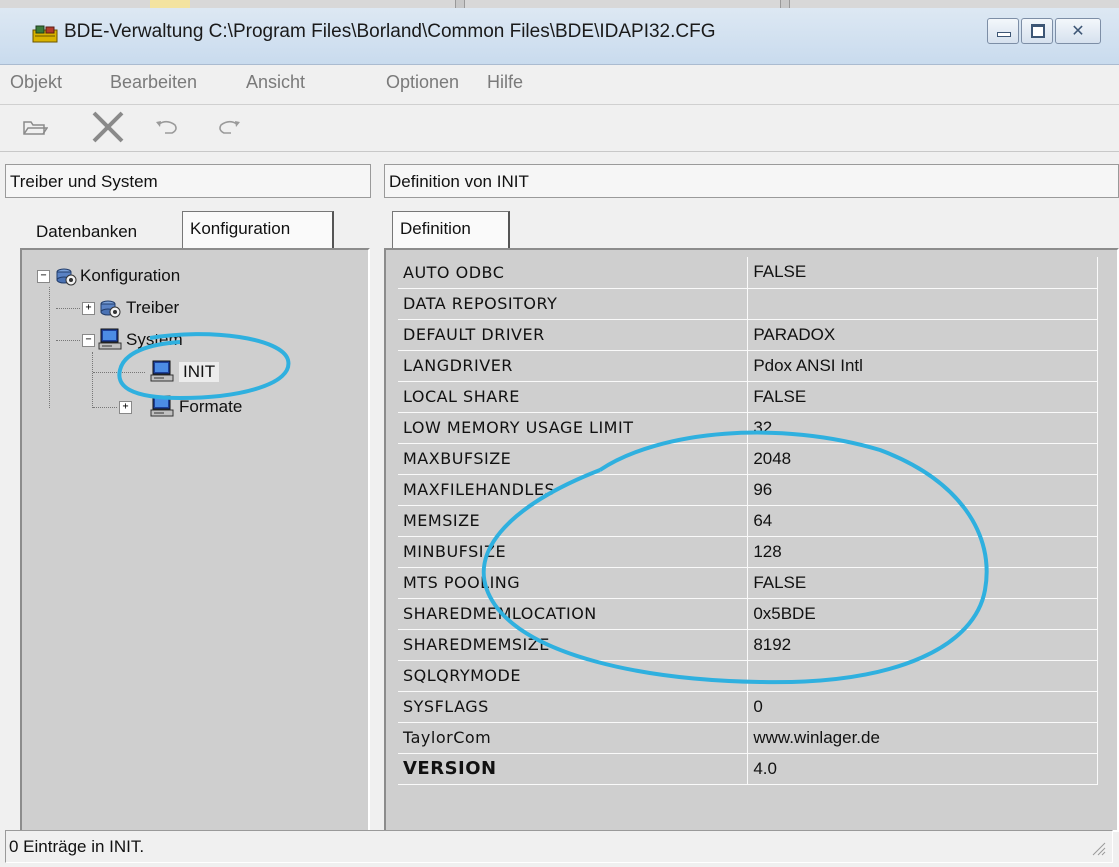 The height and width of the screenshot is (867, 1119). I want to click on grid-row: DEFAULT DRIVER PARADOX, so click(748, 335).